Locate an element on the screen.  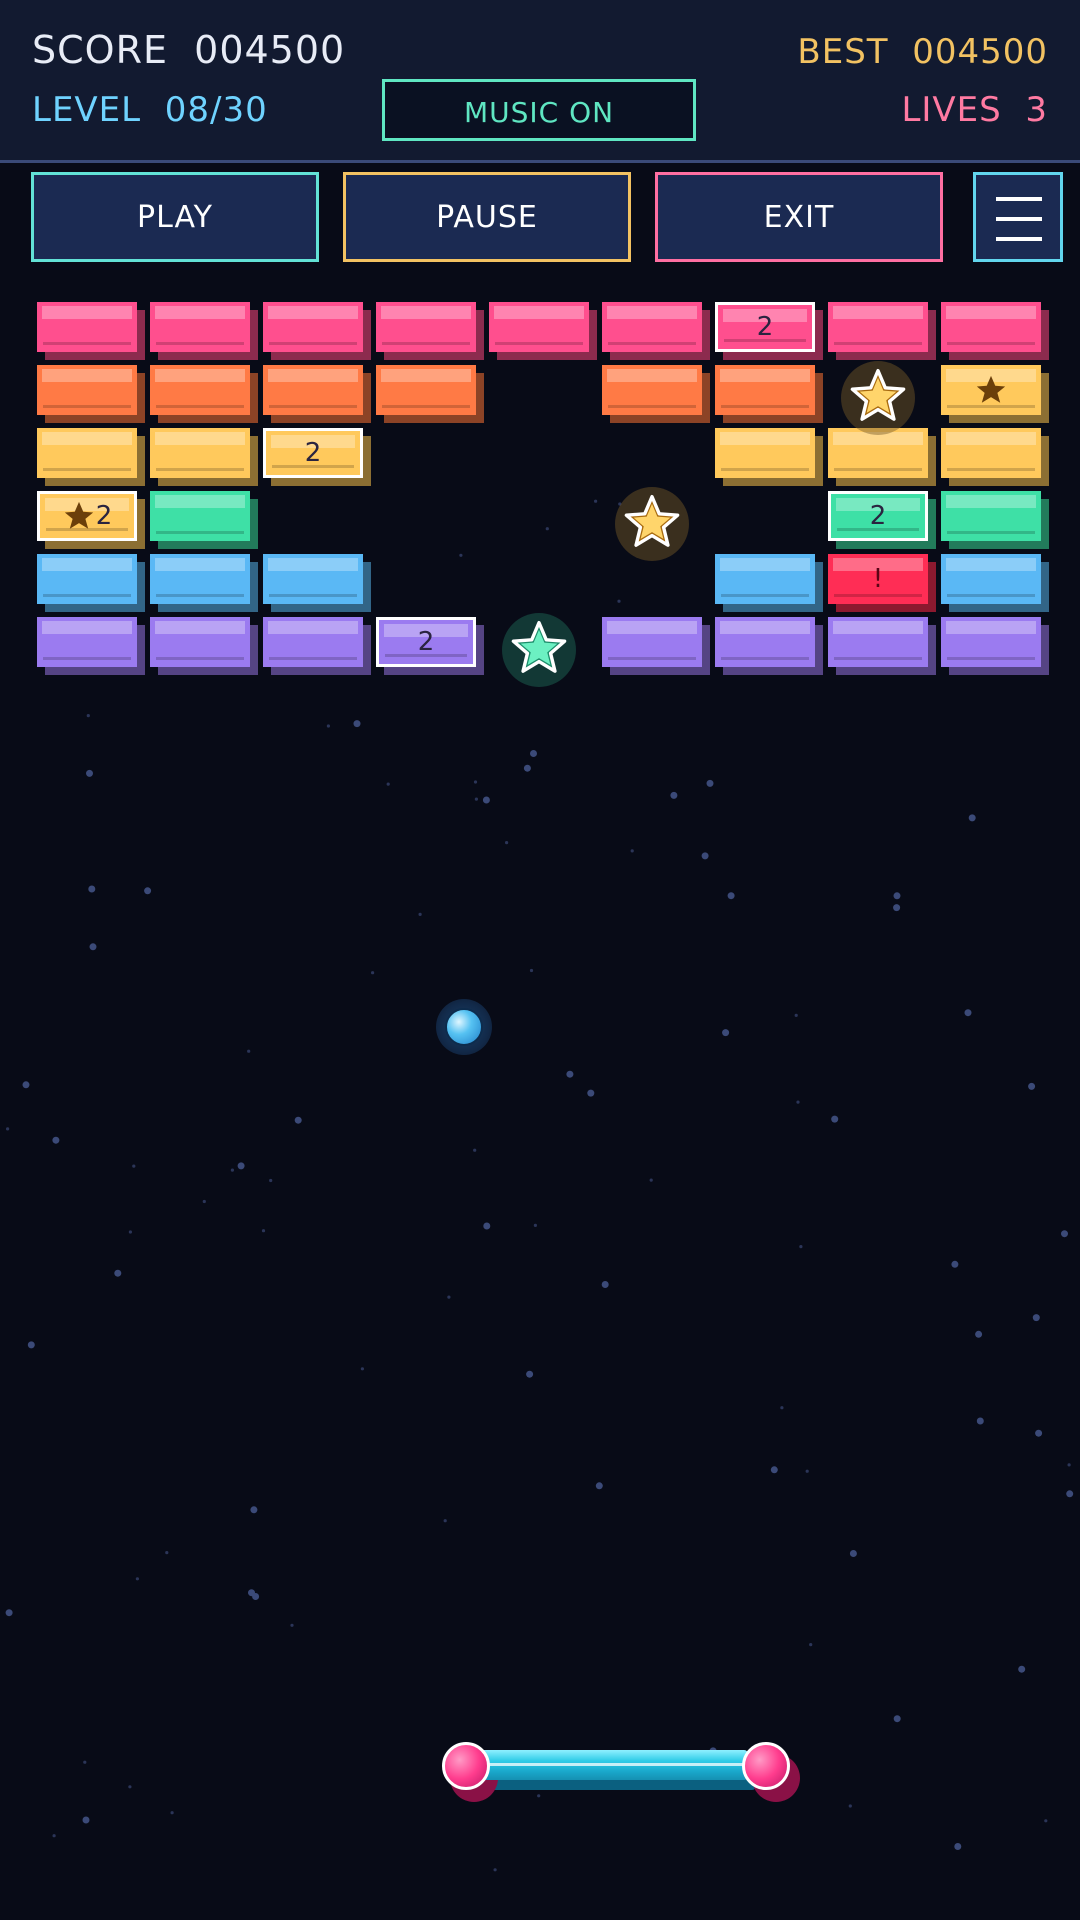
brick-pink: 2 is located at coordinates (769, 331).